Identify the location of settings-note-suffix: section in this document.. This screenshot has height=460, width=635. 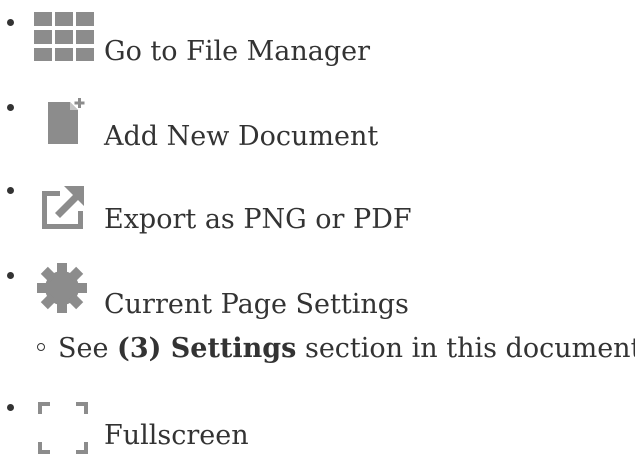
(465, 348).